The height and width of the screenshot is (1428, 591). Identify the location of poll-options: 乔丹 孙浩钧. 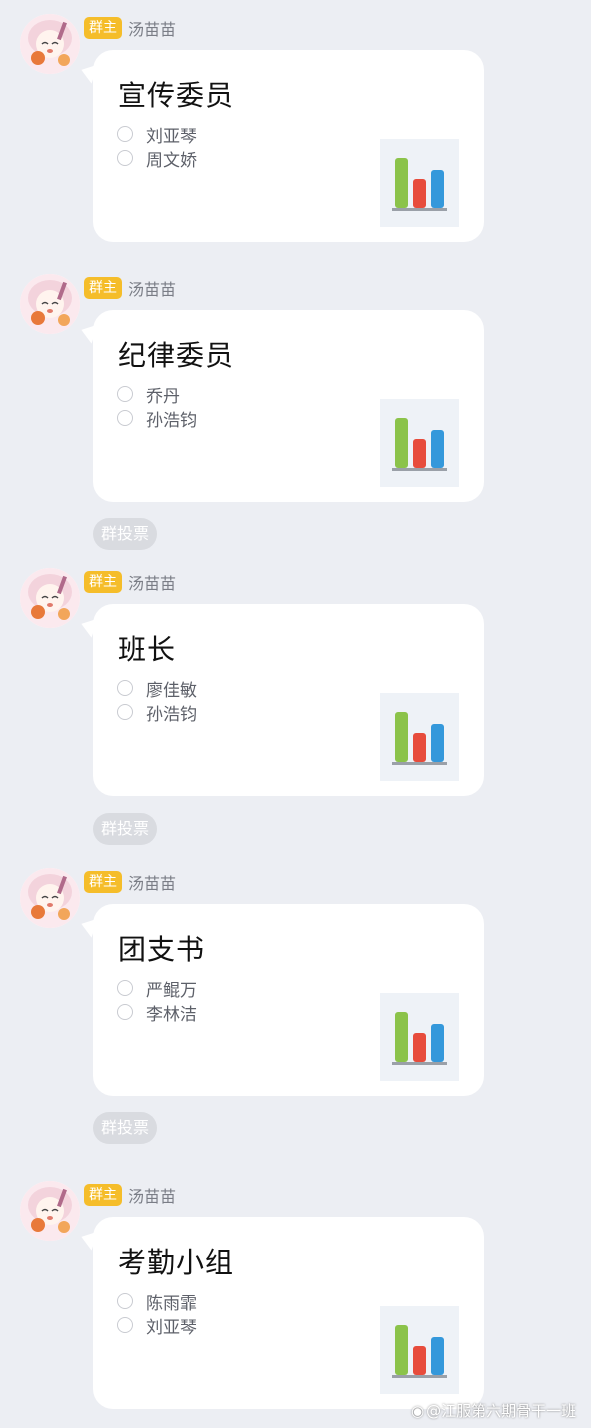
(157, 406).